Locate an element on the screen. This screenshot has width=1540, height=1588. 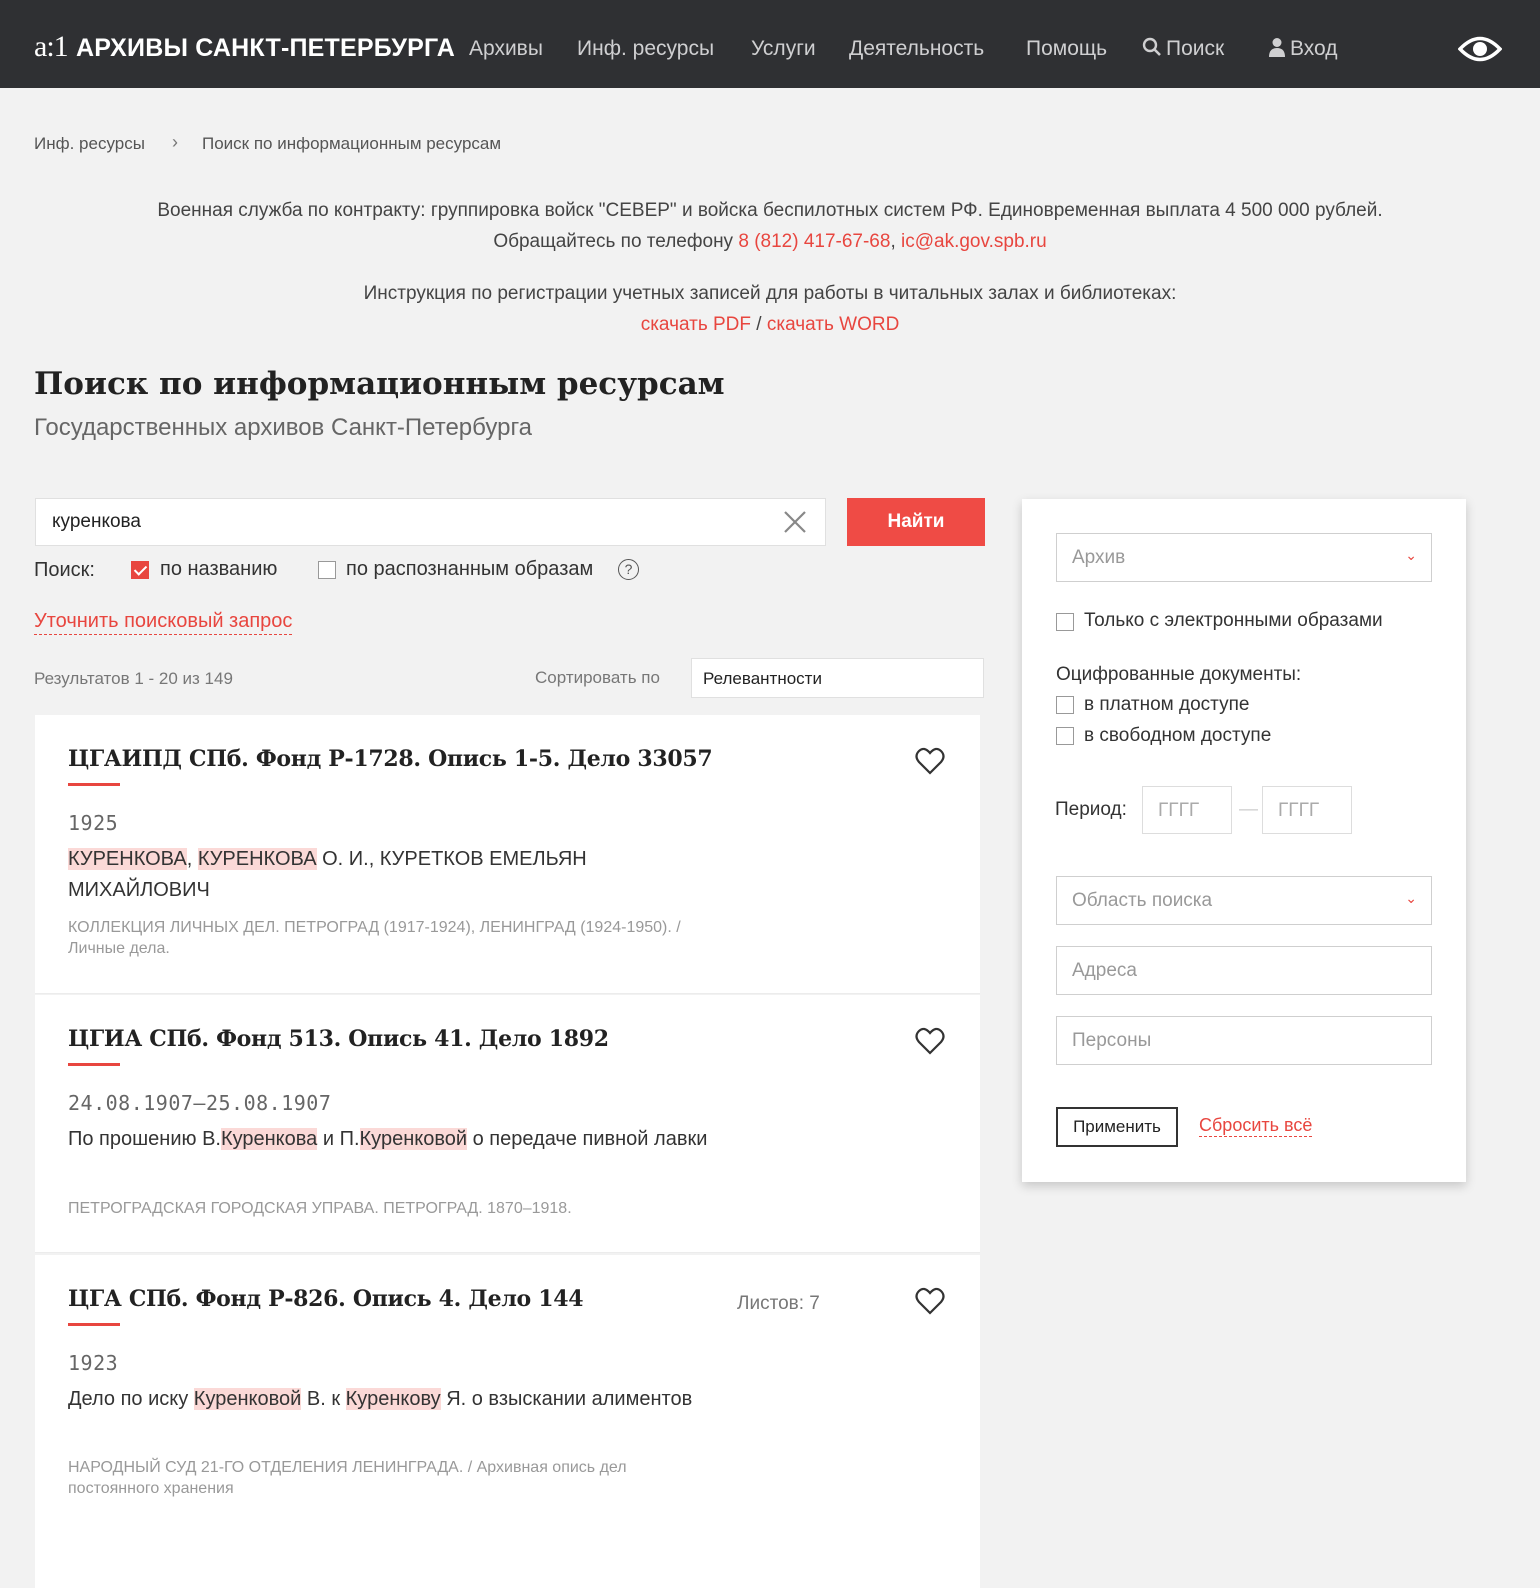
result-date: 1925 is located at coordinates (93, 823).